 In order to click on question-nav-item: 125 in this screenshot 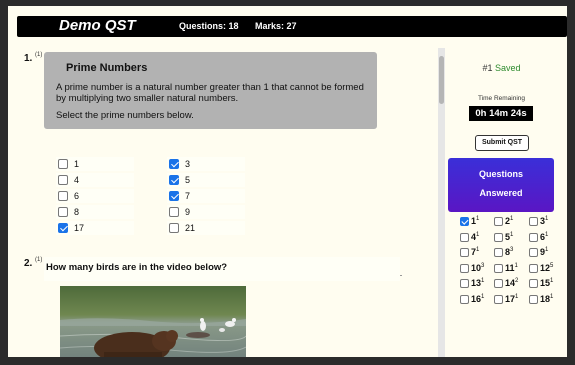, I will do `click(544, 269)`.